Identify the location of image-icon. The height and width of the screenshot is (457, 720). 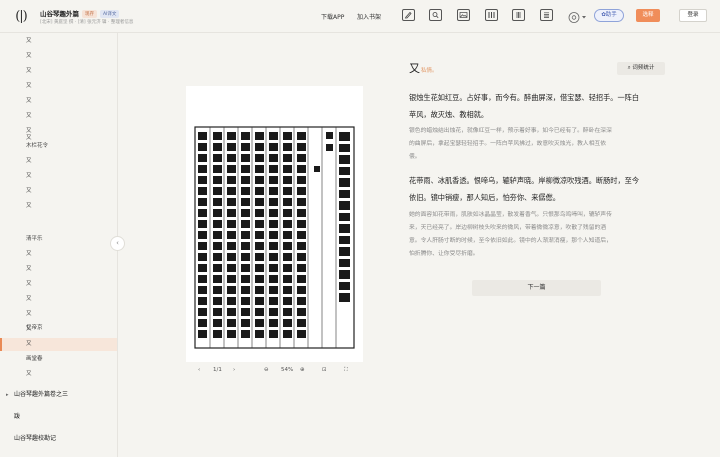
(463, 15).